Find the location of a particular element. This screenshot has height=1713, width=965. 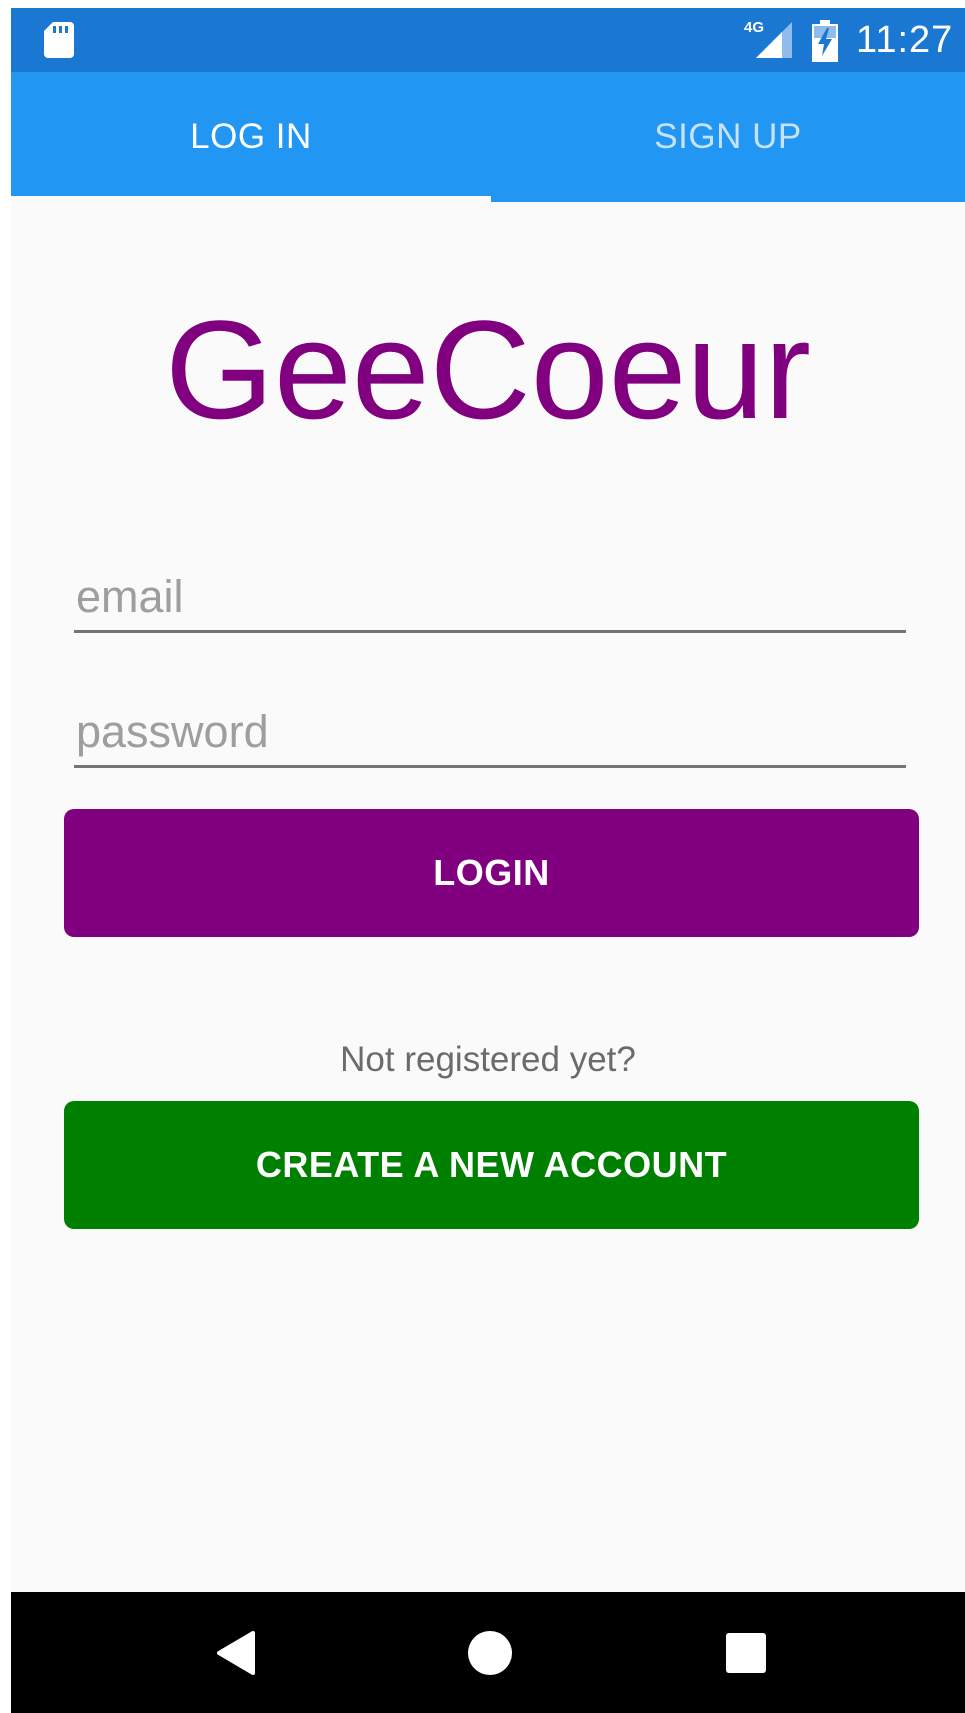

status-bar: 4G 11:27 is located at coordinates (488, 40).